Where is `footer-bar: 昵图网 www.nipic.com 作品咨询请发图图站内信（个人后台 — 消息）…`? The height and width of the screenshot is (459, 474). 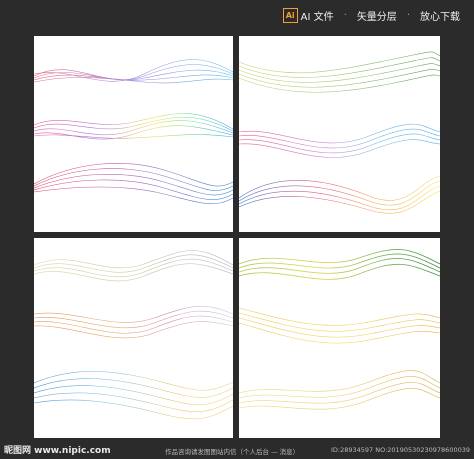
footer-bar: 昵图网 www.nipic.com 作品咨询请发图图站内信（个人后台 — 消息）… is located at coordinates (237, 450).